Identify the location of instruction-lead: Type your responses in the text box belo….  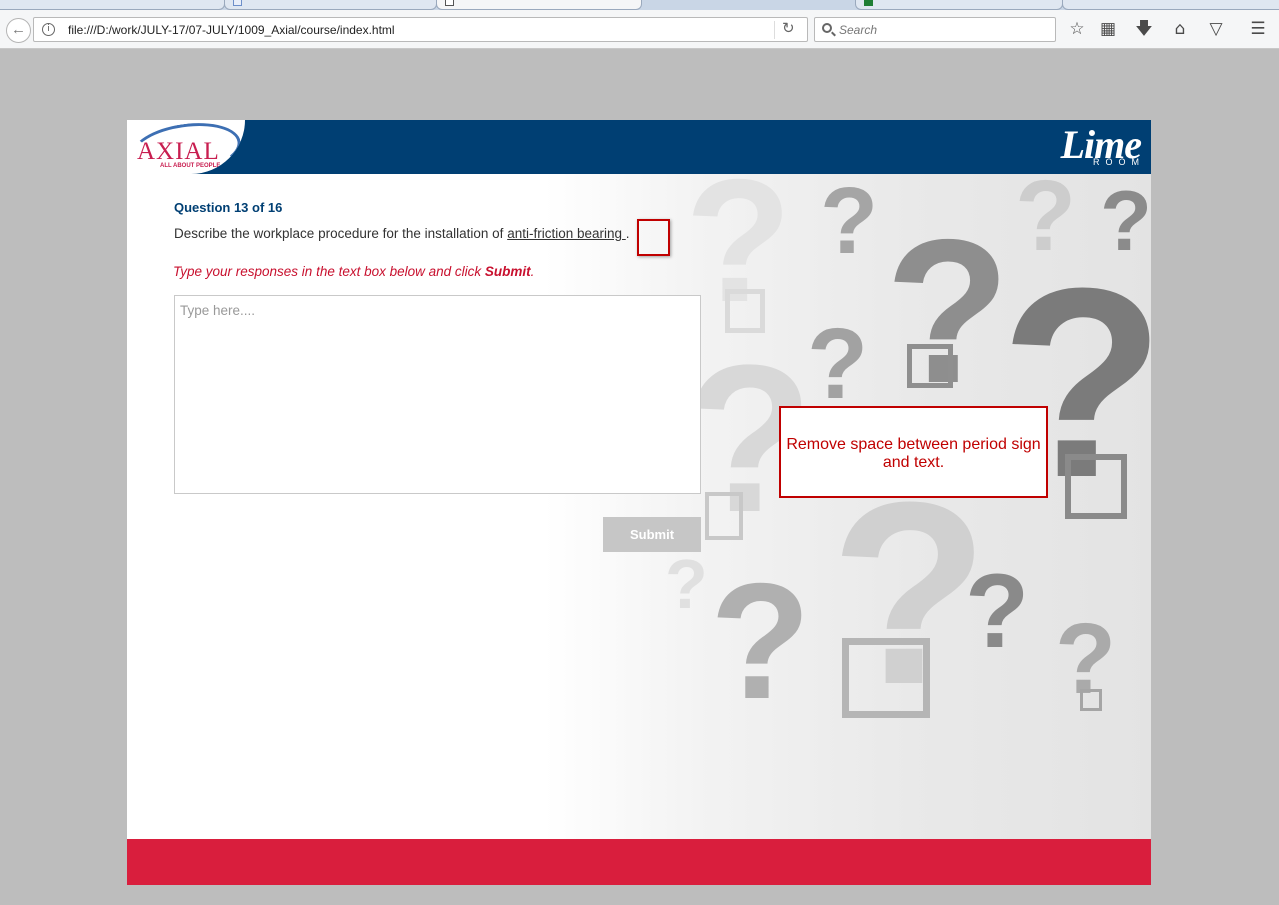
(329, 271).